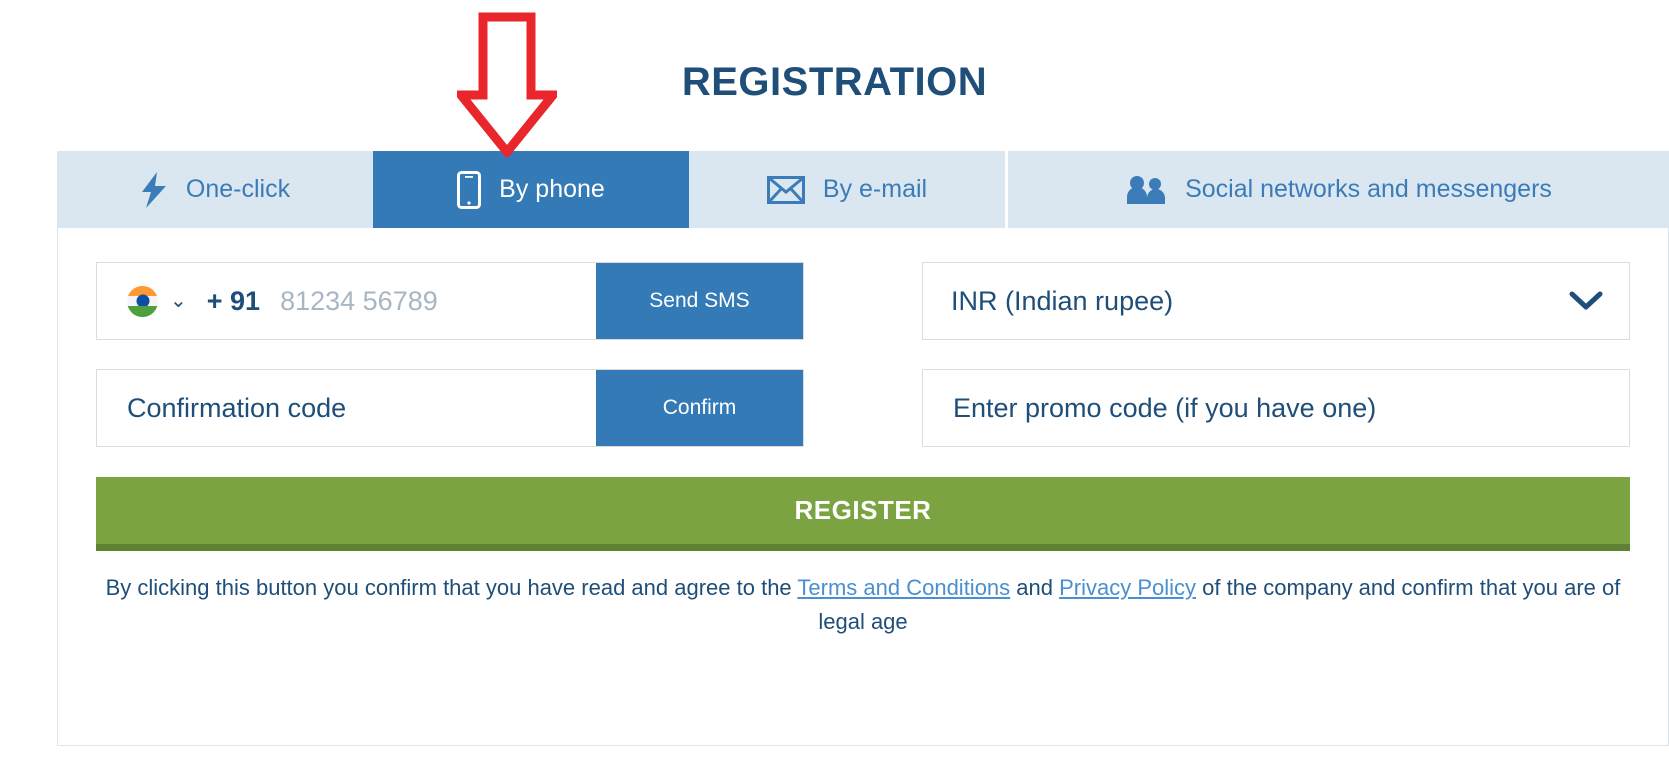 The image size is (1669, 772). Describe the element at coordinates (1127, 587) in the screenshot. I see `privacy-policy-link: Privacy Policy` at that location.